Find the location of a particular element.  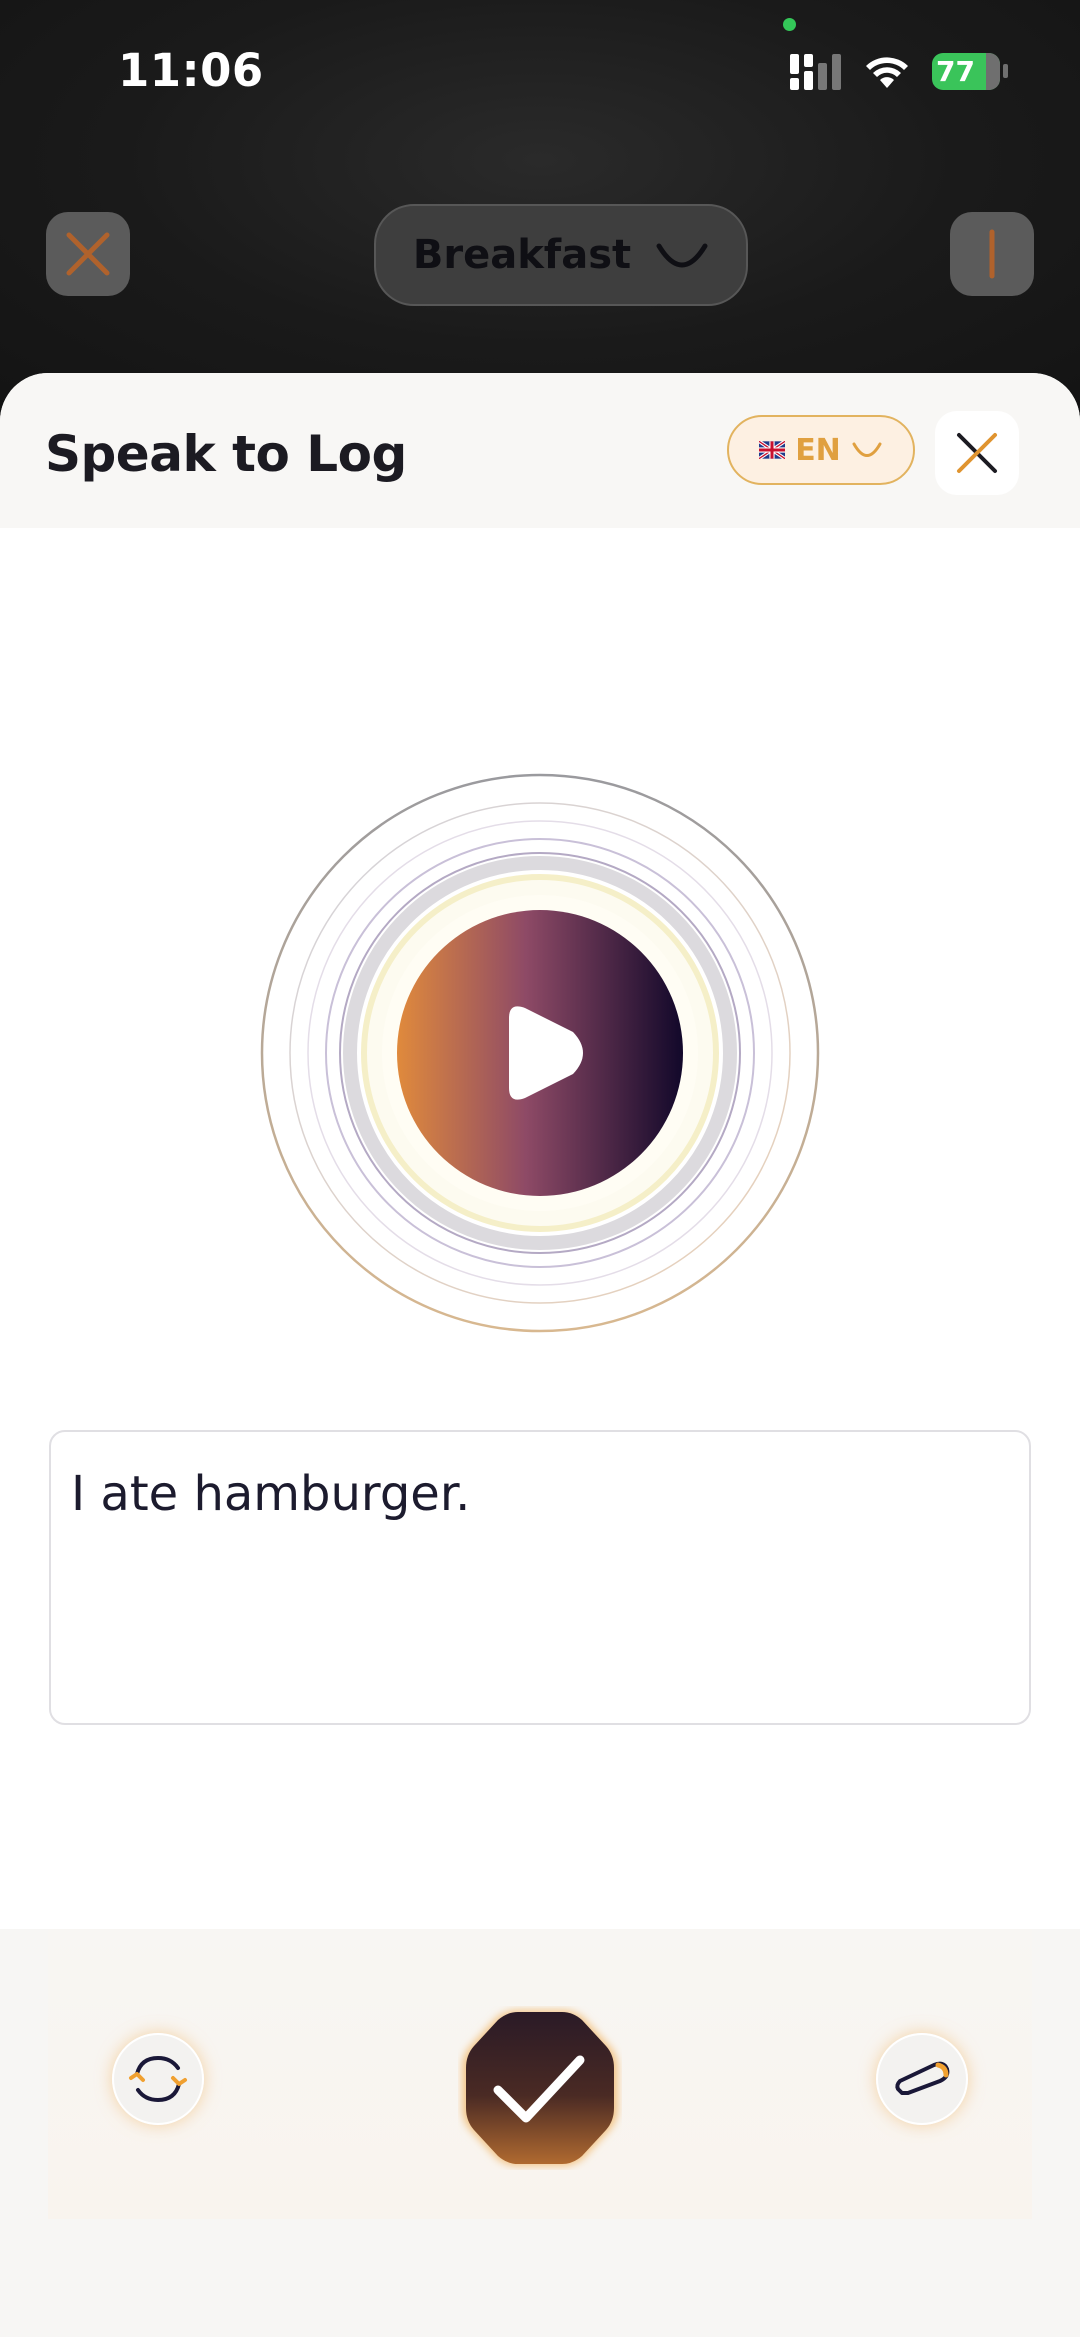

cellular-signal-icon is located at coordinates (815, 72).